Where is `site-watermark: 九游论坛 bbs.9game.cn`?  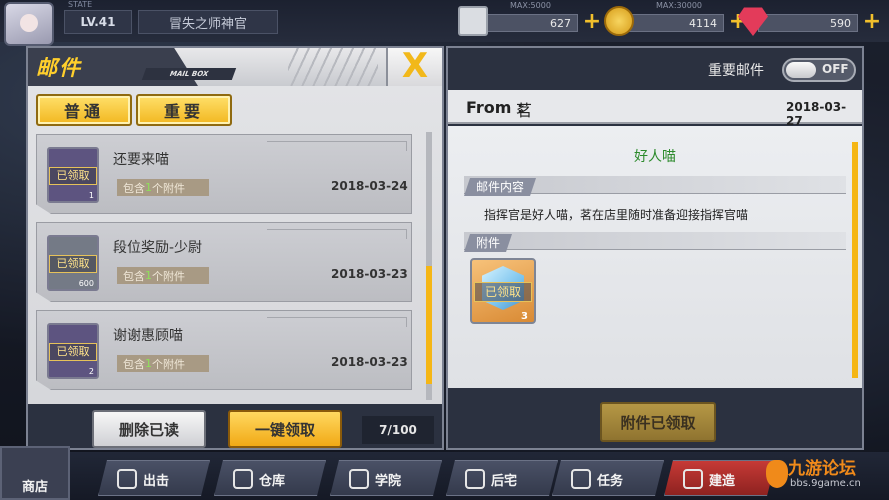
site-watermark: 九游论坛 bbs.9game.cn is located at coordinates (827, 476).